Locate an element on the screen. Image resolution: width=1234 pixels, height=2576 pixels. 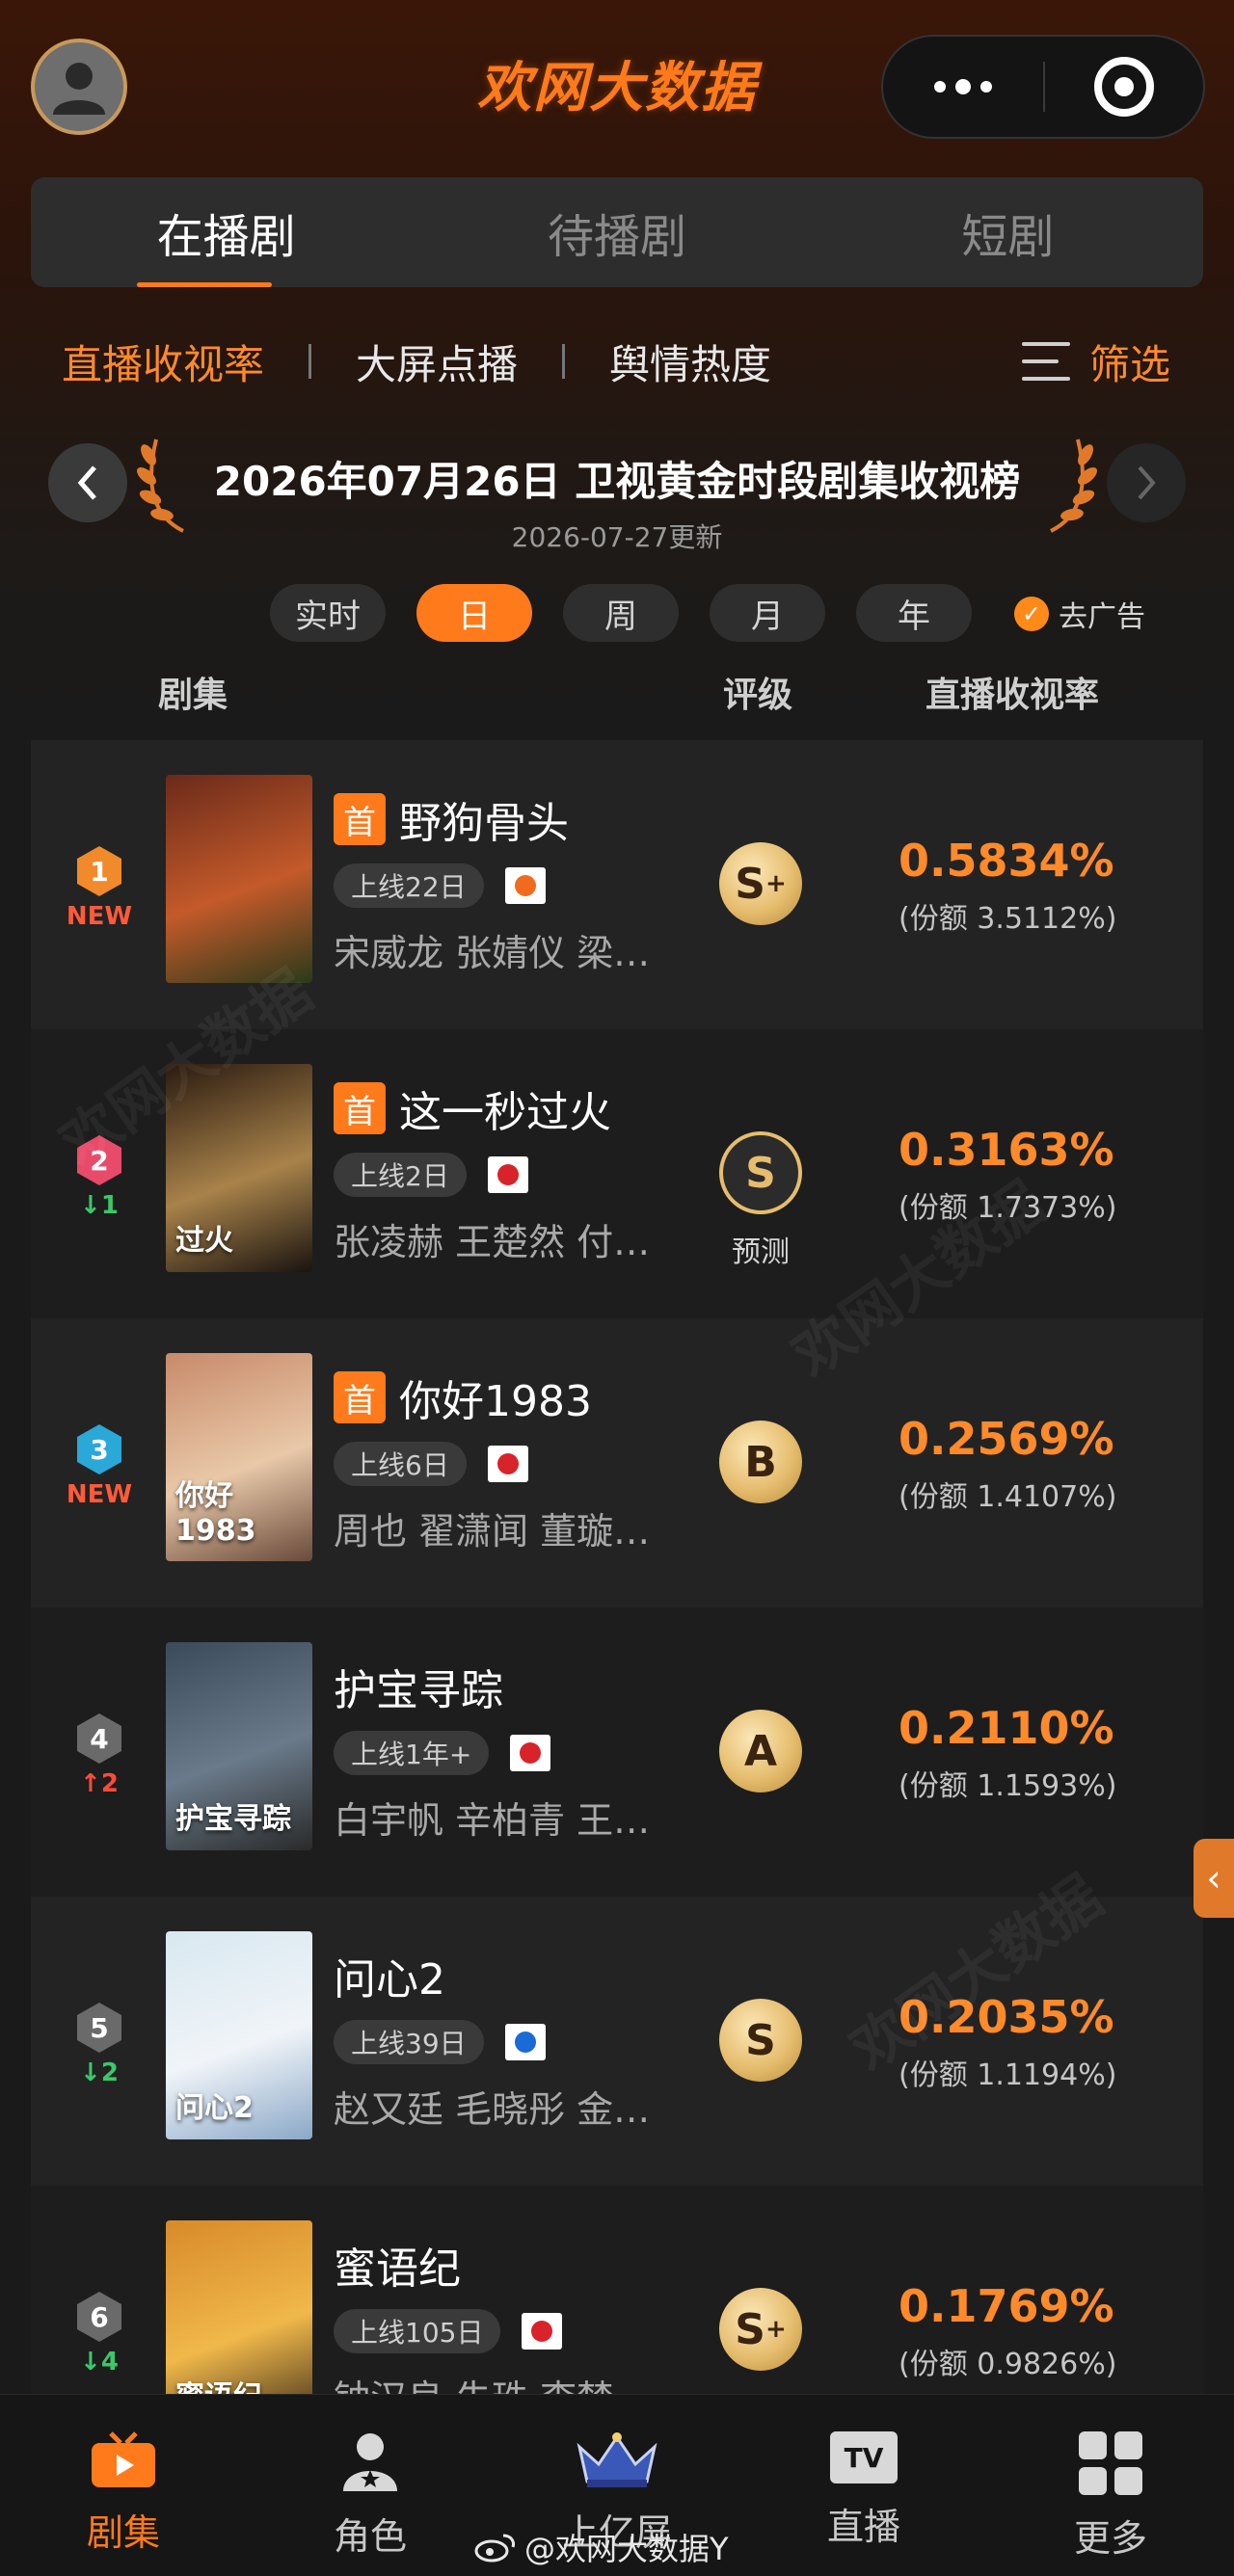
tabbar-role: 角色 is located at coordinates (370, 2485).